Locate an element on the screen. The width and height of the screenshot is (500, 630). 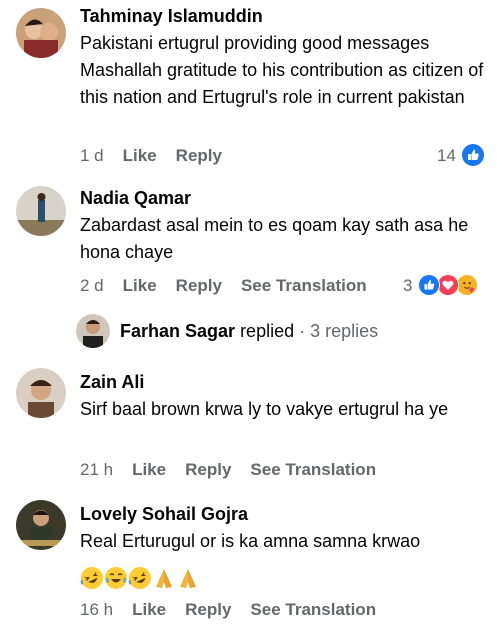
comment-text: Real Erturugul or is ka amna samna krwao is located at coordinates (250, 541).